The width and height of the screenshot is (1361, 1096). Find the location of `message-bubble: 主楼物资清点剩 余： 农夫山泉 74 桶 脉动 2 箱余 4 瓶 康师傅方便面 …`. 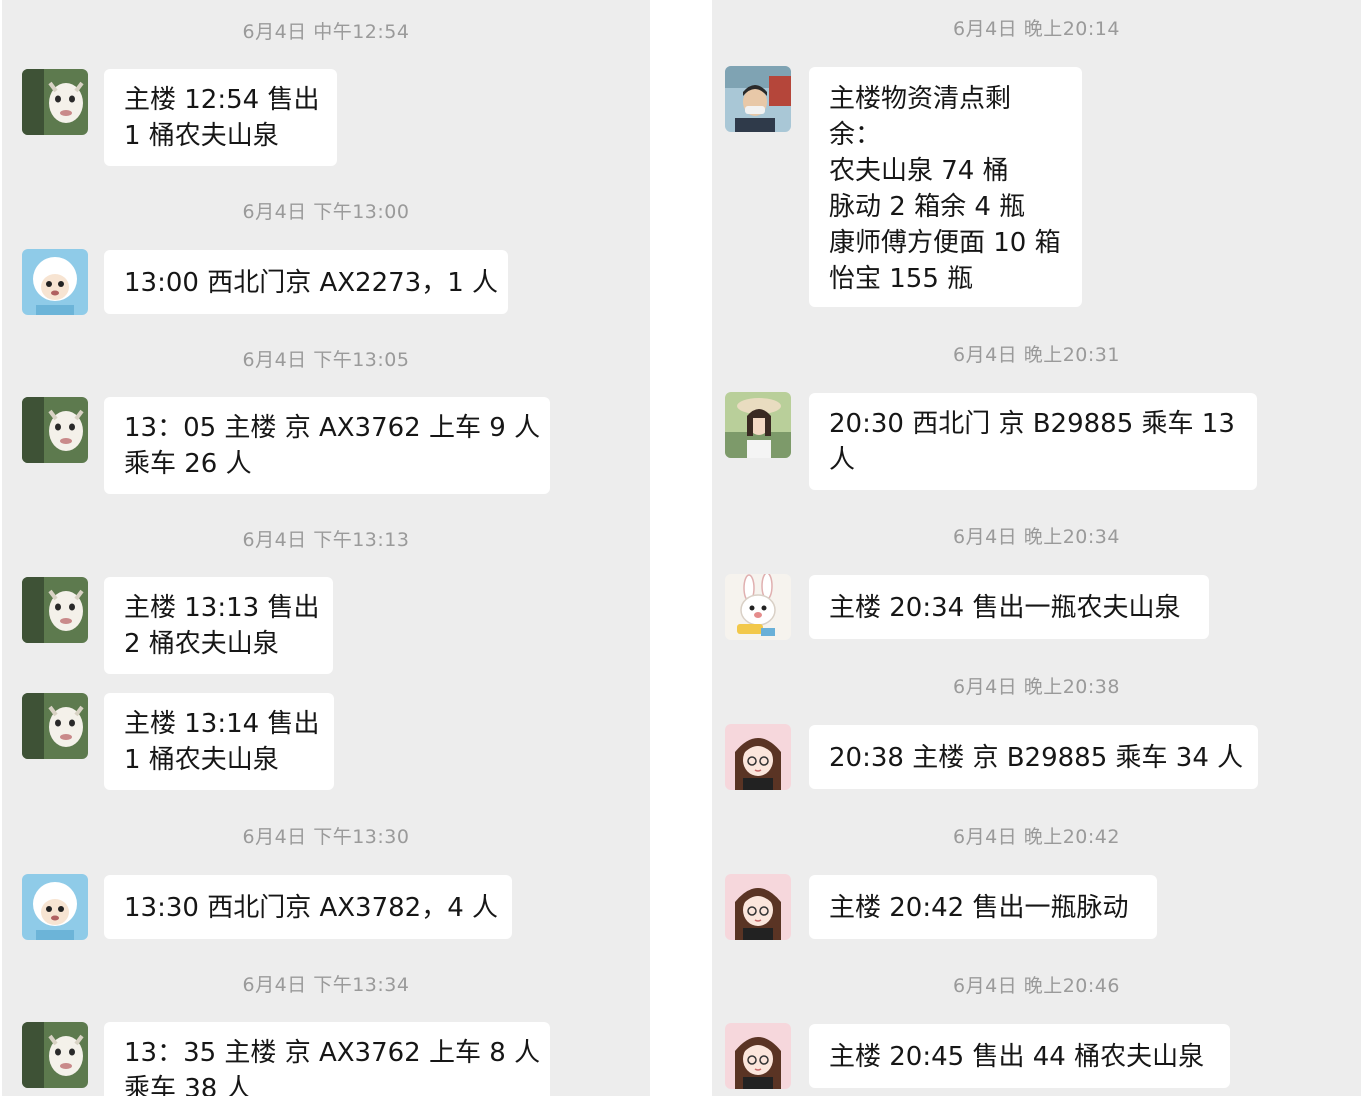

message-bubble: 主楼物资清点剩 余： 农夫山泉 74 桶 脉动 2 箱余 4 瓶 康师傅方便面 … is located at coordinates (945, 187).